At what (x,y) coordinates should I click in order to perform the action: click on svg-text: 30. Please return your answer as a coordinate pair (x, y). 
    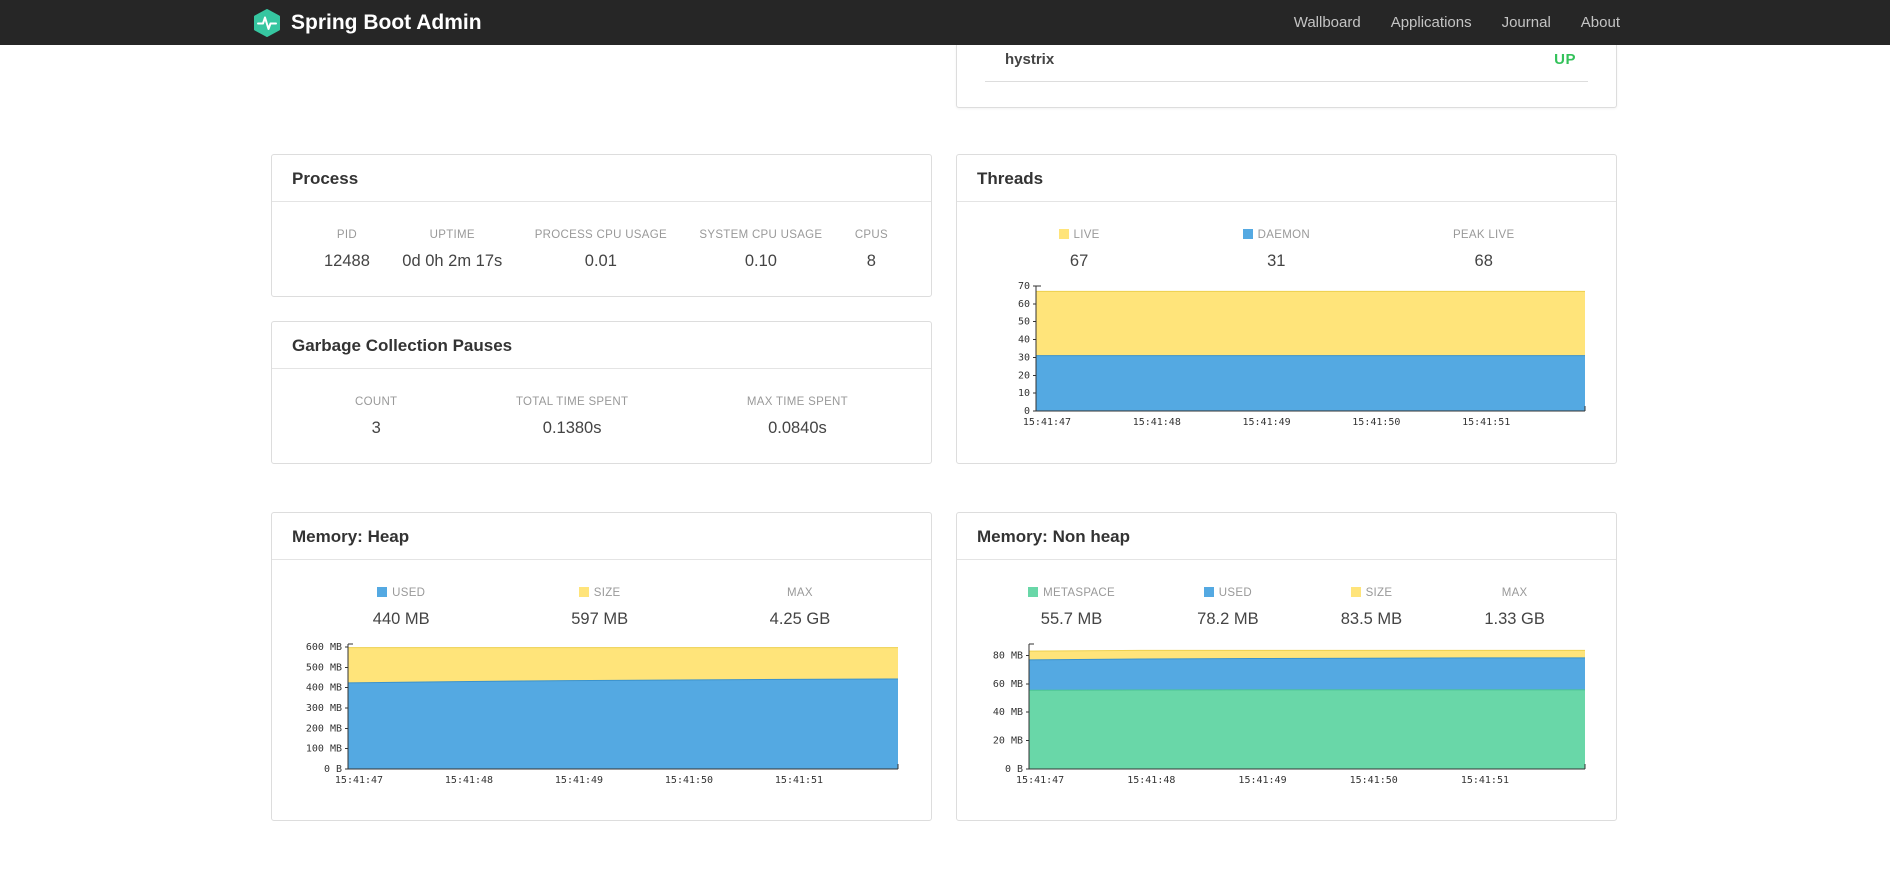
    Looking at the image, I should click on (1024, 357).